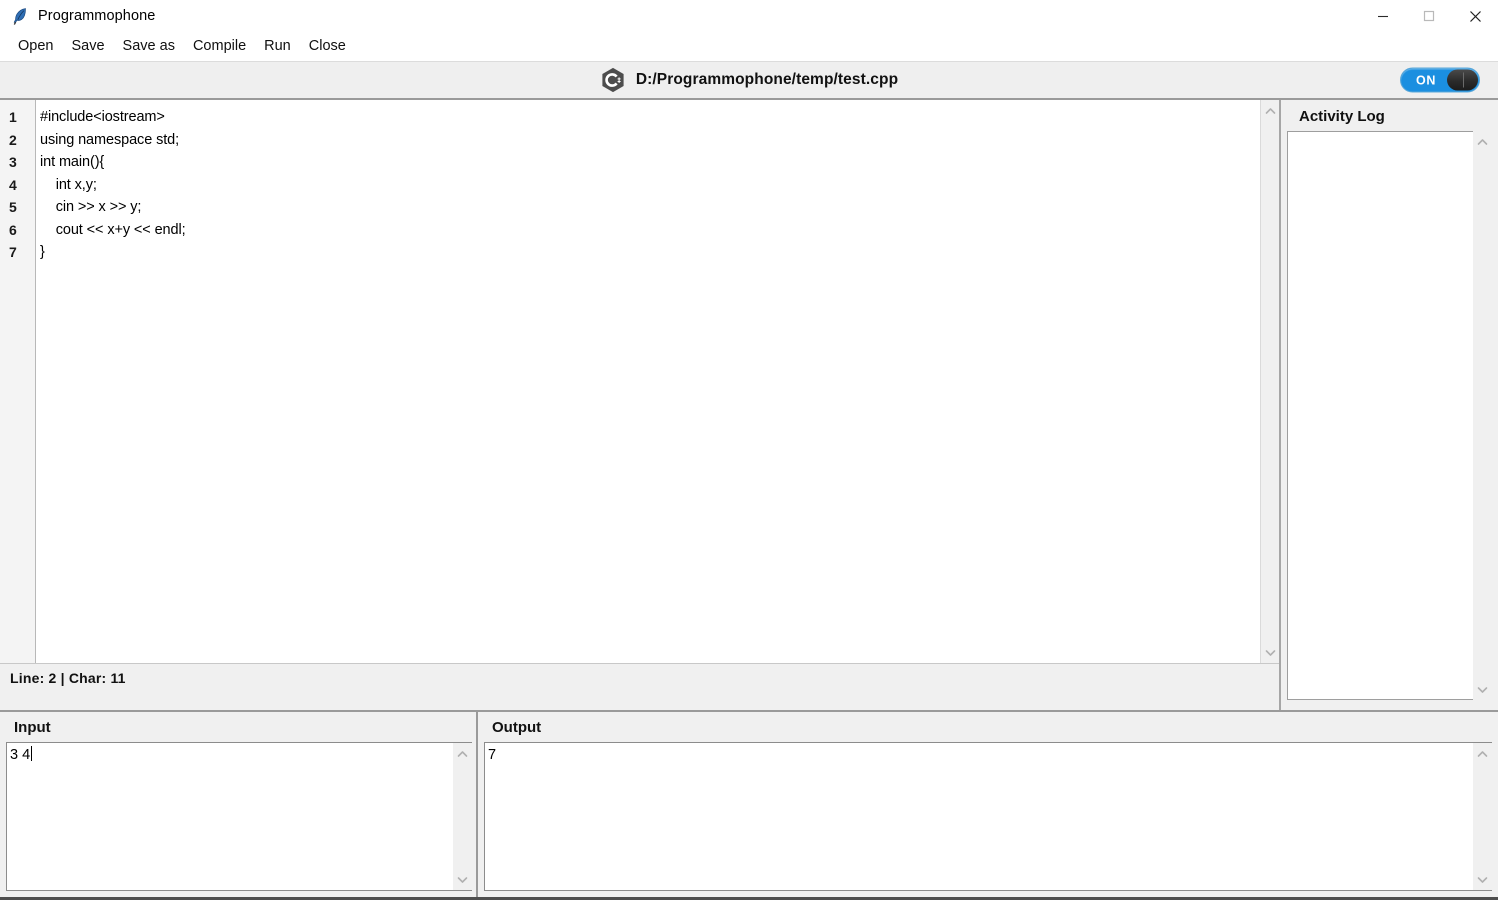 The width and height of the screenshot is (1498, 900). What do you see at coordinates (91, 207) in the screenshot?
I see `code-line: cin >> x >> y;` at bounding box center [91, 207].